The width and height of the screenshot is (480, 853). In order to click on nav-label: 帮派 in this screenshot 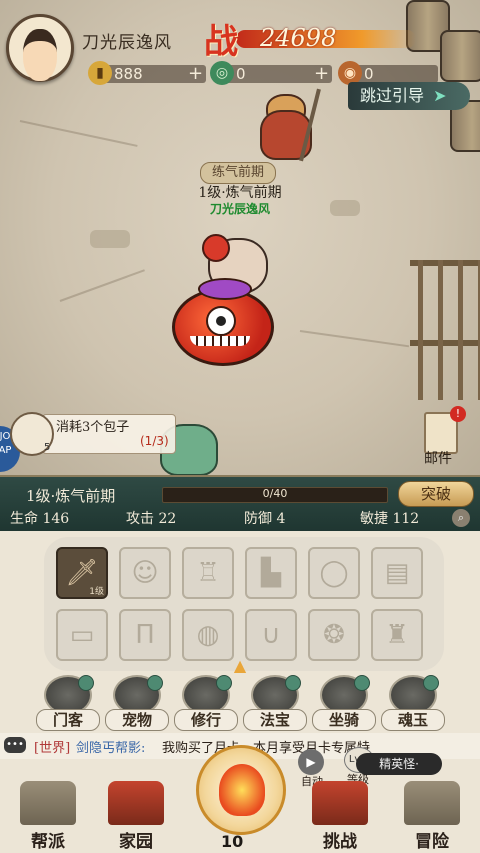, I will do `click(48, 842)`.